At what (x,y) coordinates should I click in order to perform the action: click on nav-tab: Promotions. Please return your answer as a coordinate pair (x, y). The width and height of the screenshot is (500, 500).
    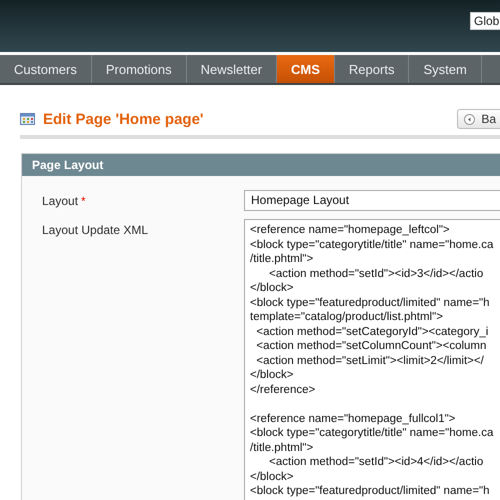
    Looking at the image, I should click on (139, 69).